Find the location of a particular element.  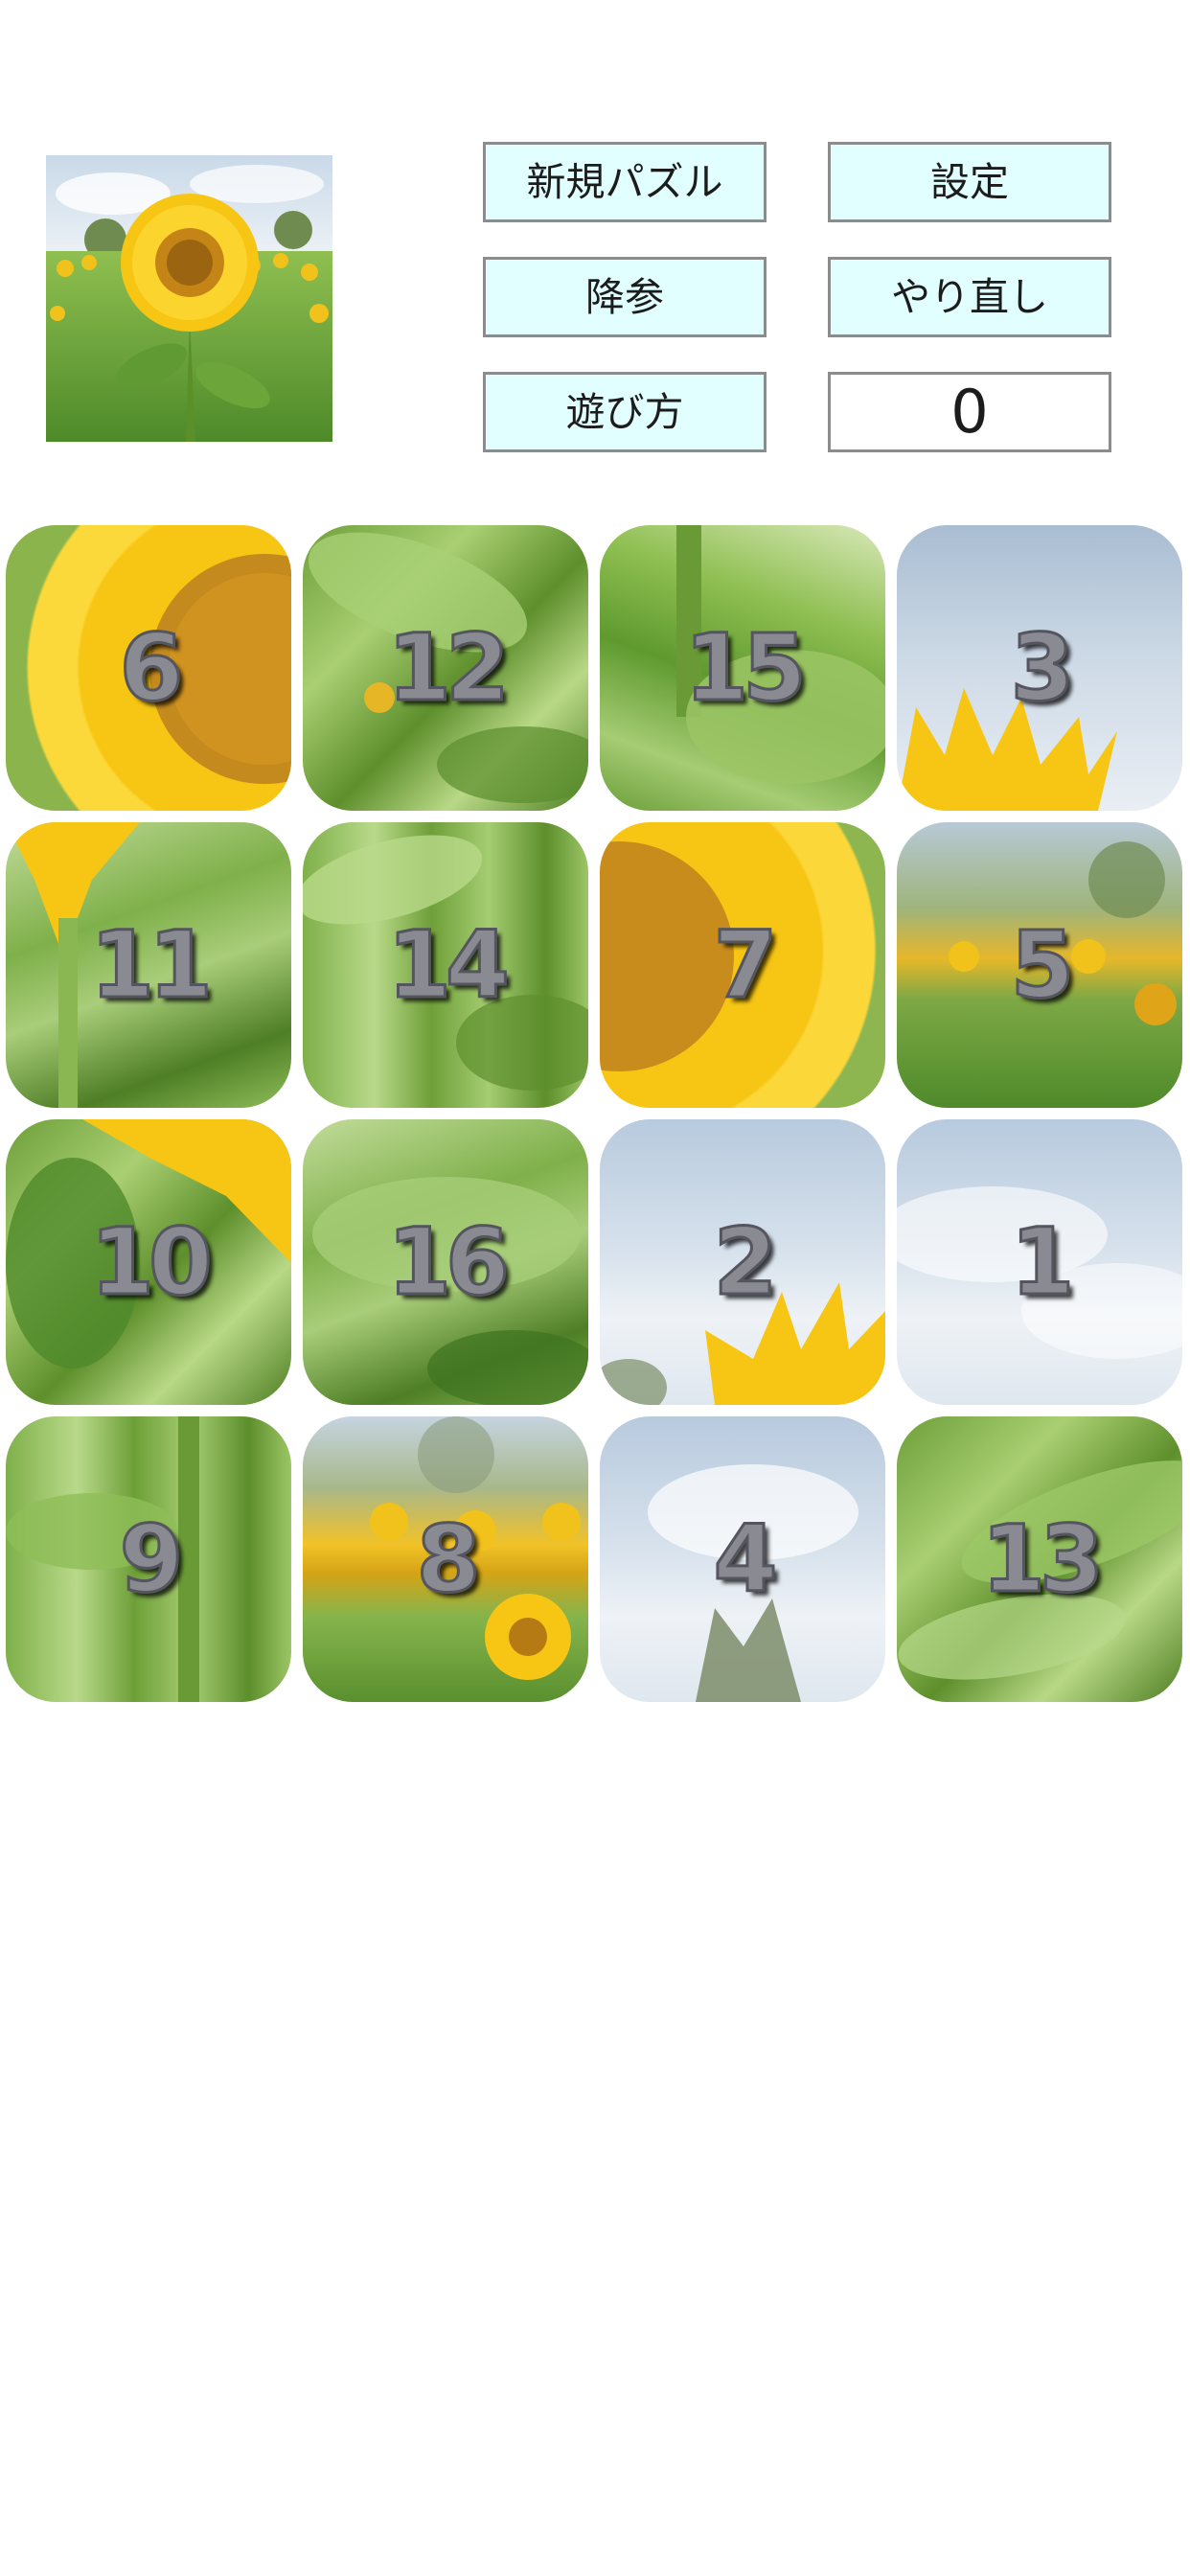

puzzle-tile: 11 is located at coordinates (148, 965).